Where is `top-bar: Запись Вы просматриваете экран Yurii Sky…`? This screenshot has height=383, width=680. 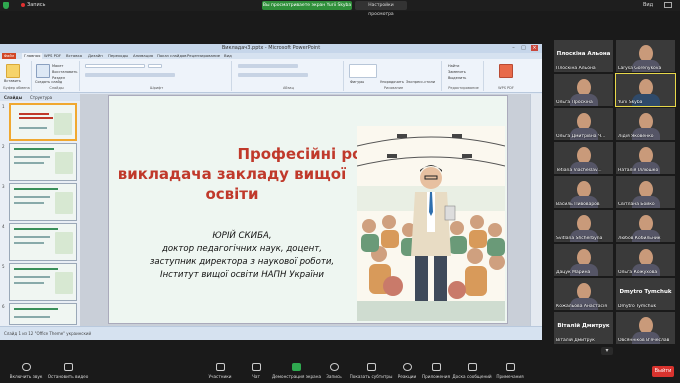 top-bar: Запись Вы просматриваете экран Yurii Sky… is located at coordinates (340, 8).